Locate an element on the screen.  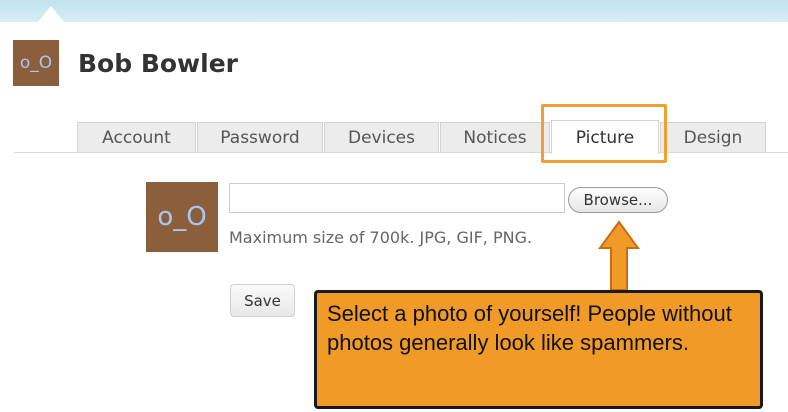
top-banner is located at coordinates (394, 11).